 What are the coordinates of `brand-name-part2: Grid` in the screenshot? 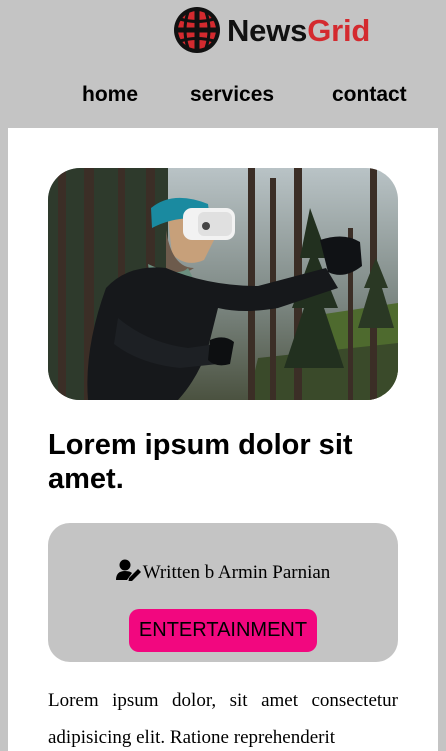 It's located at (339, 30).